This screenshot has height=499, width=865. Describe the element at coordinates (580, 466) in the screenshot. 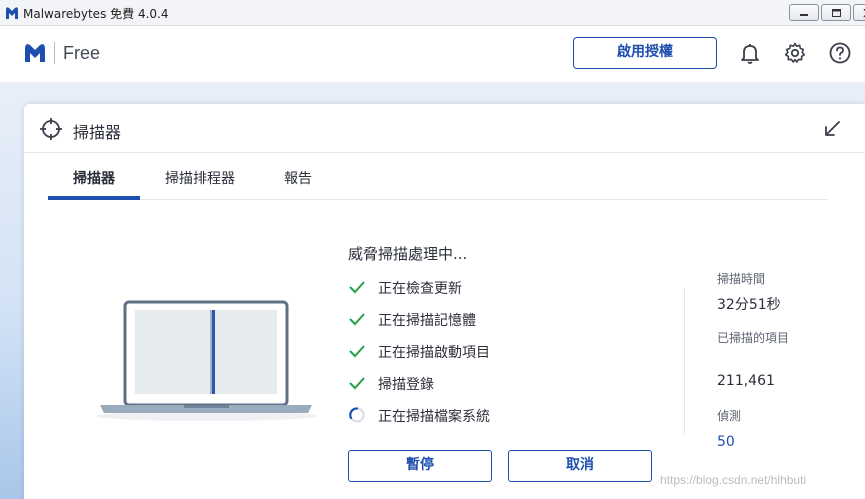

I see `cancel-button: 取消` at that location.